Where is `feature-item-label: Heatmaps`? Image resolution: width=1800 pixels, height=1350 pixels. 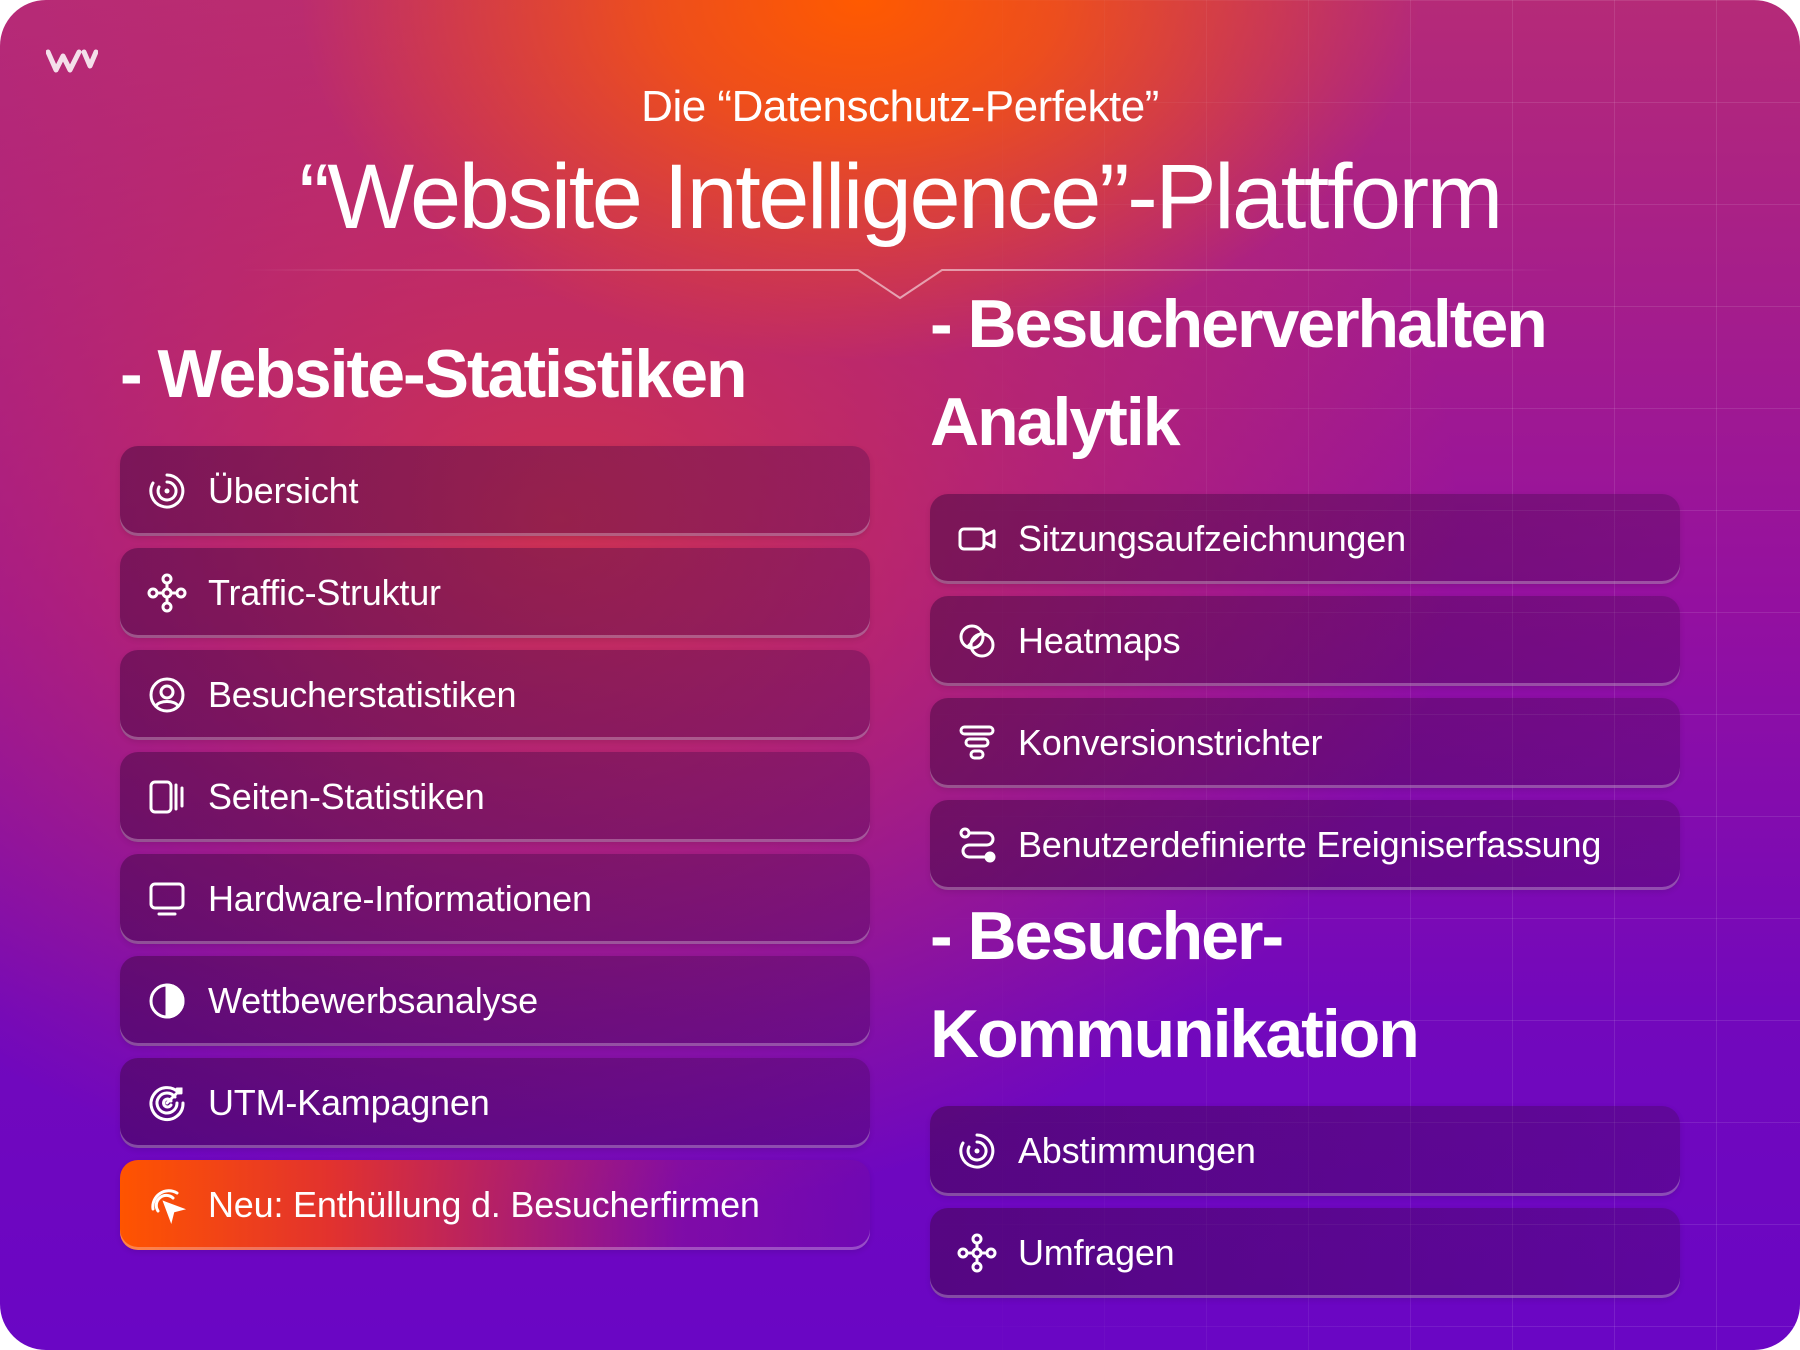 feature-item-label: Heatmaps is located at coordinates (1099, 640).